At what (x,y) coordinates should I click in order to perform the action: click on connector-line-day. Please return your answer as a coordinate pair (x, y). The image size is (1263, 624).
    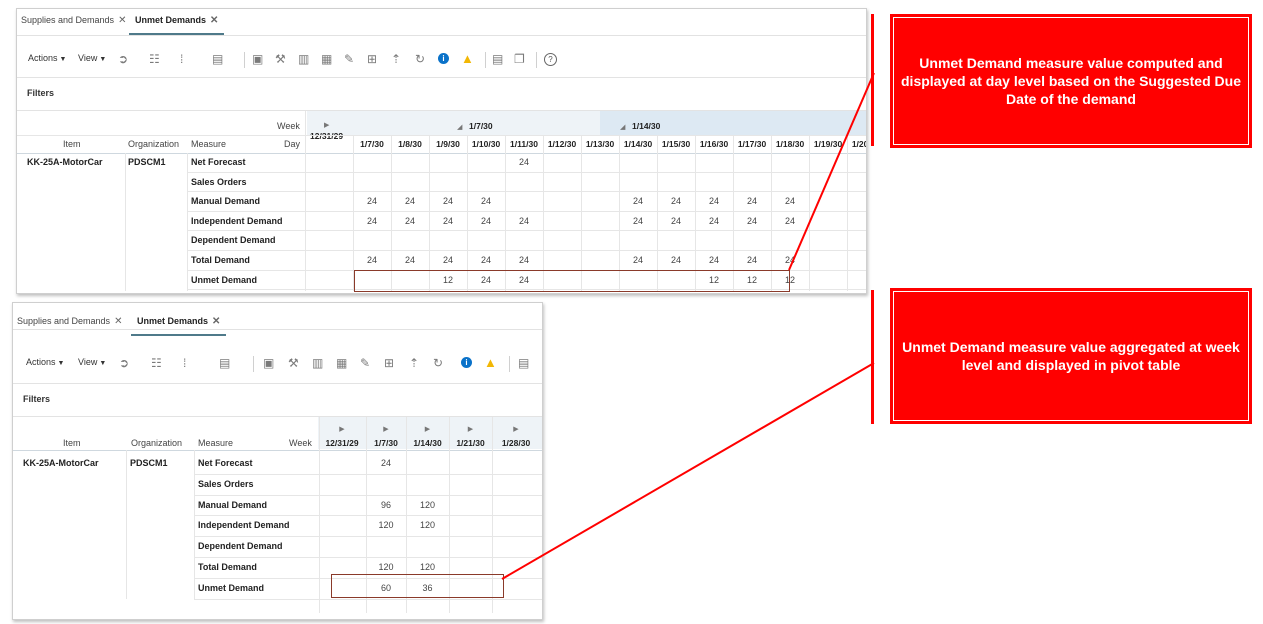
    Looking at the image, I should click on (831, 171).